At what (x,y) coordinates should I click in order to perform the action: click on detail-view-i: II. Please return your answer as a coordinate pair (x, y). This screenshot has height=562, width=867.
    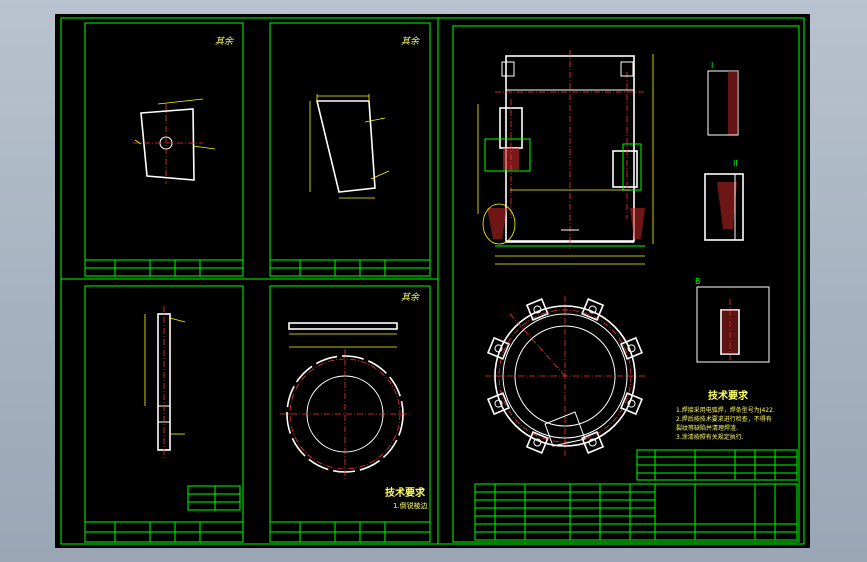
    Looking at the image, I should click on (724, 200).